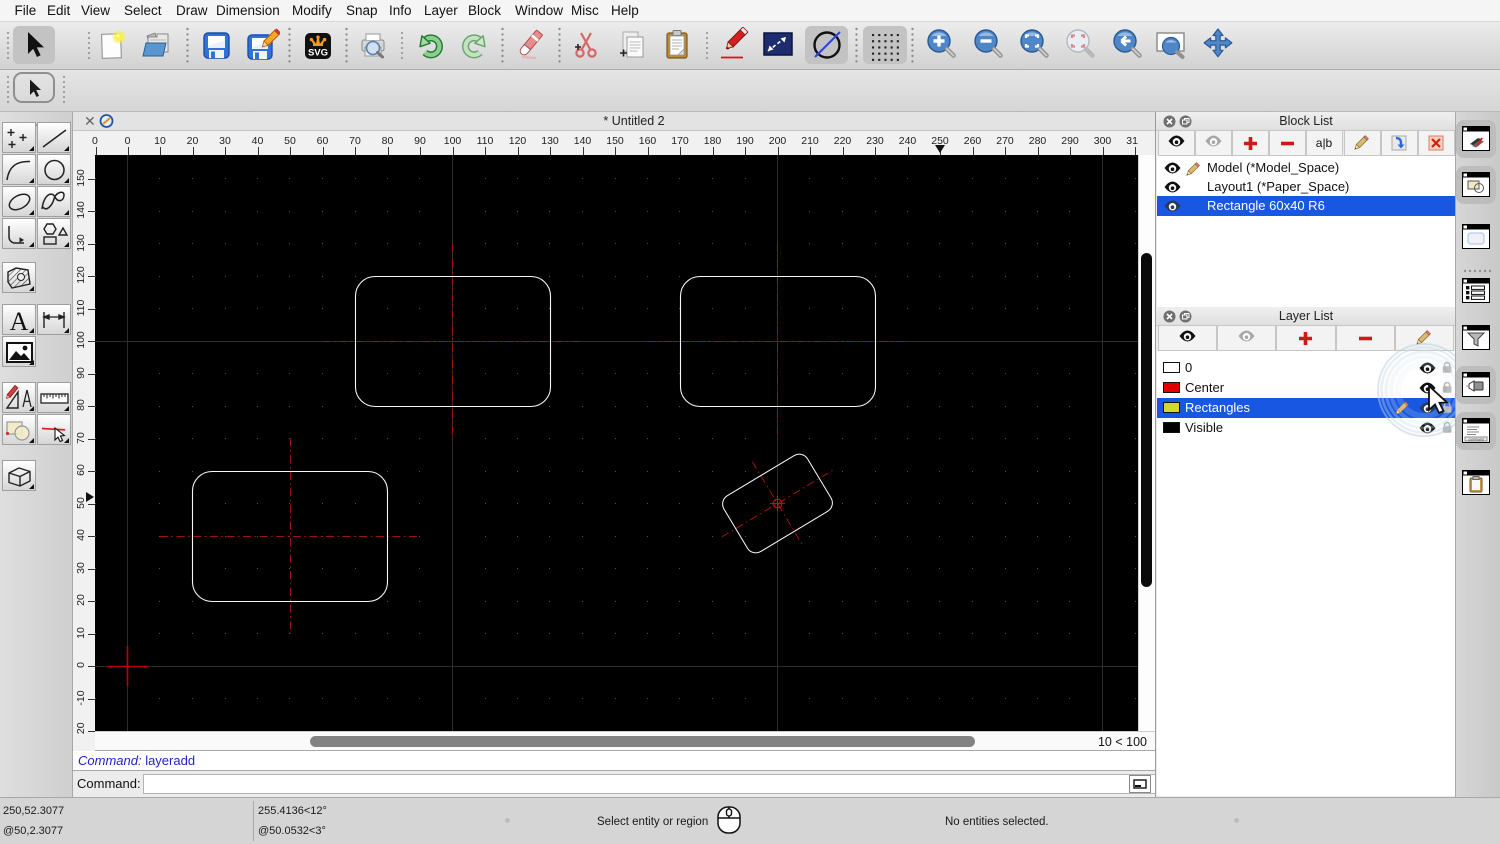 Image resolution: width=1500 pixels, height=844 pixels. What do you see at coordinates (1475, 440) in the screenshot?
I see `svg-text: command` at bounding box center [1475, 440].